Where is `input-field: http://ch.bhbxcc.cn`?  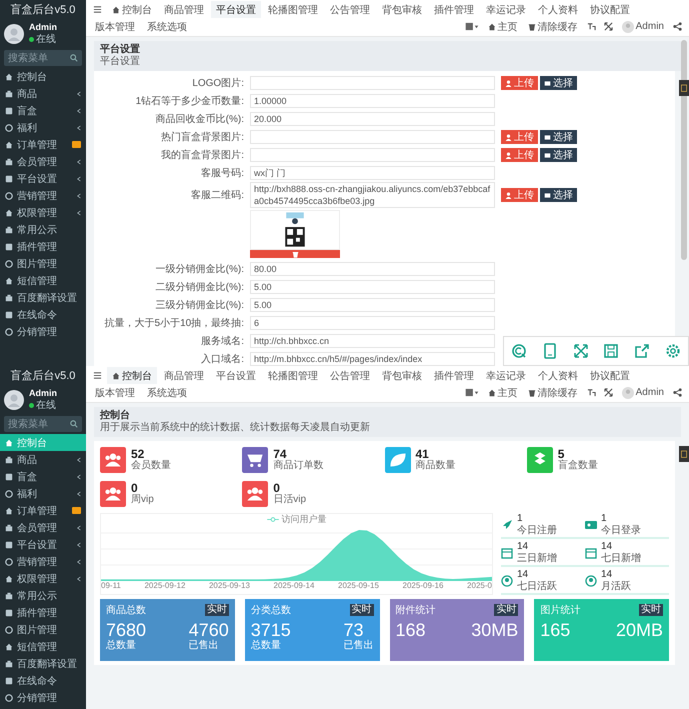
input-field: http://ch.bhbxcc.cn is located at coordinates (372, 341).